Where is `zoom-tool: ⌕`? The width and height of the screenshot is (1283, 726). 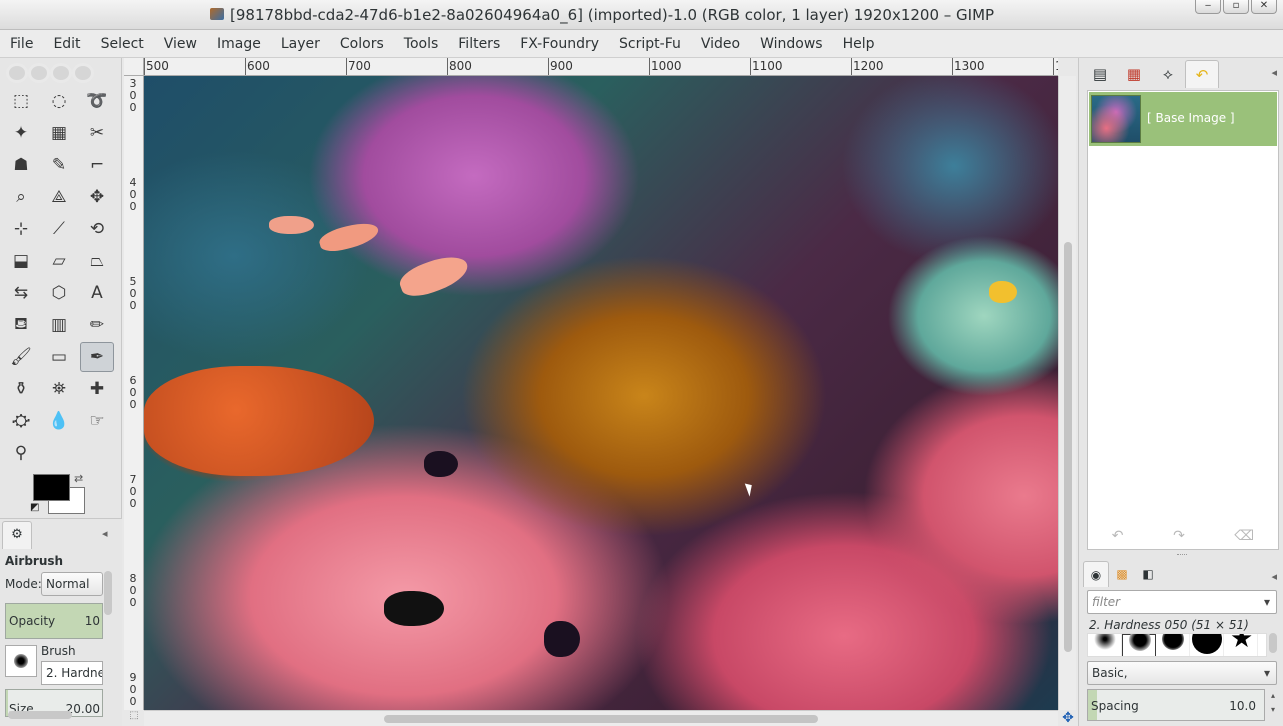 zoom-tool: ⌕ is located at coordinates (21, 197).